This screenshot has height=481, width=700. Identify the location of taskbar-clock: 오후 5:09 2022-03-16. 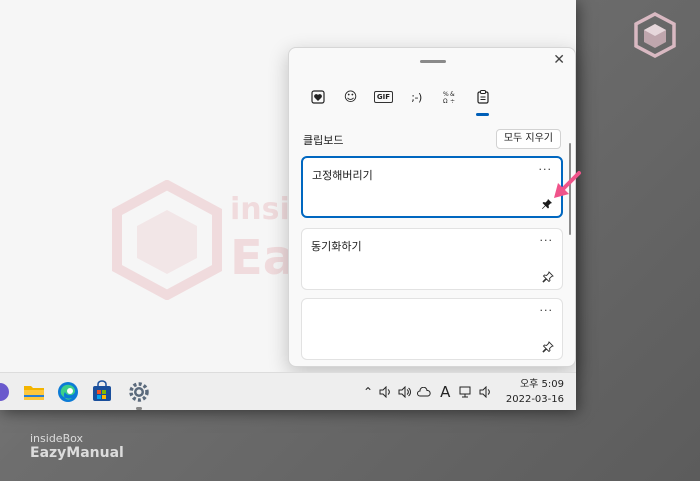
(535, 392).